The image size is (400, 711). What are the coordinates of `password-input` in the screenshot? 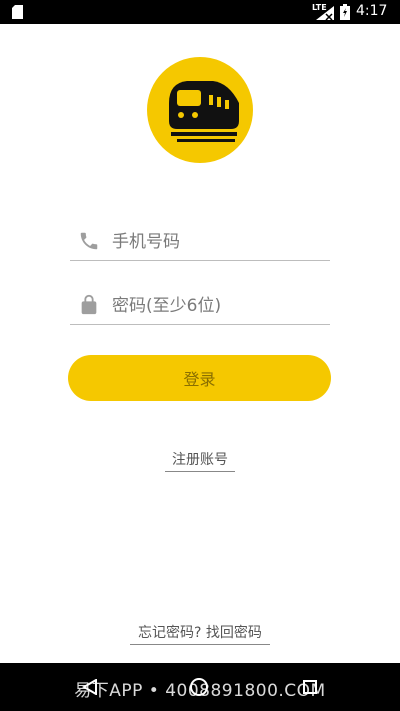 It's located at (217, 306).